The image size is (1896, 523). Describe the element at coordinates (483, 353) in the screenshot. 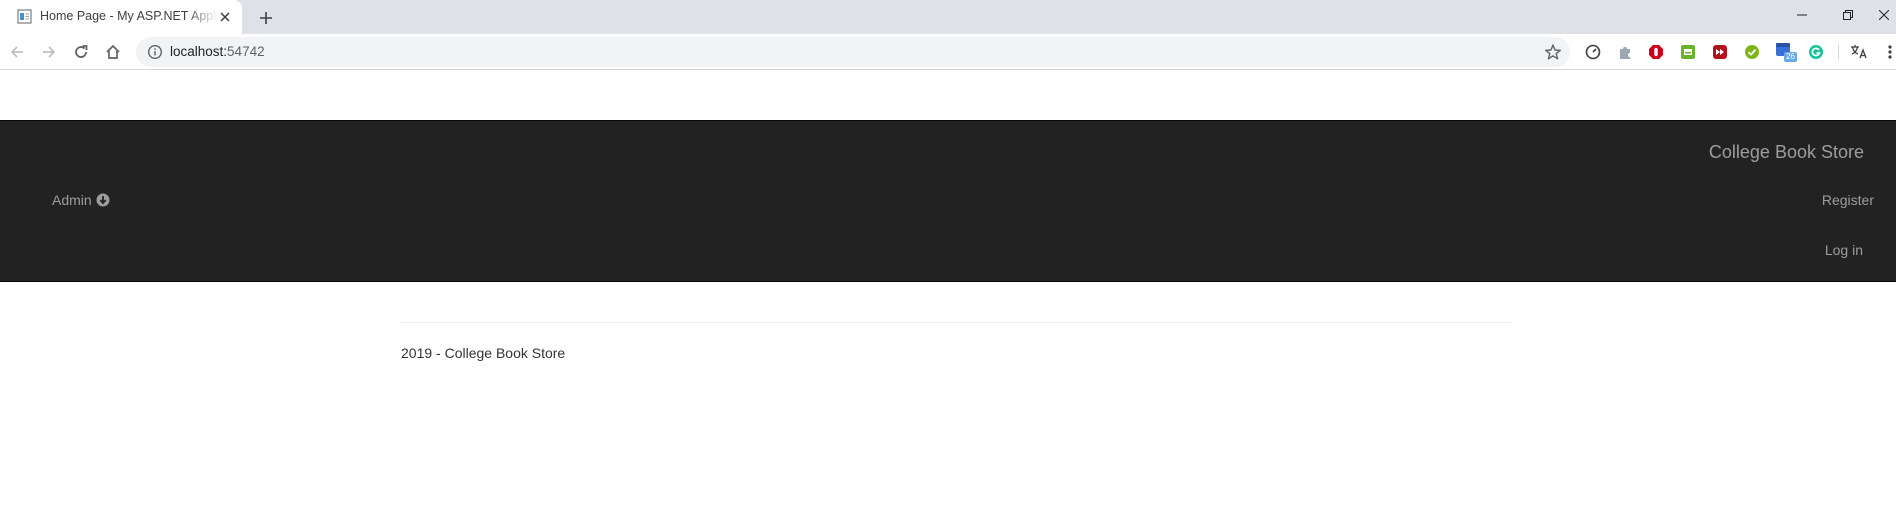

I see `footer-copyright: 2019 - College Book Store` at that location.